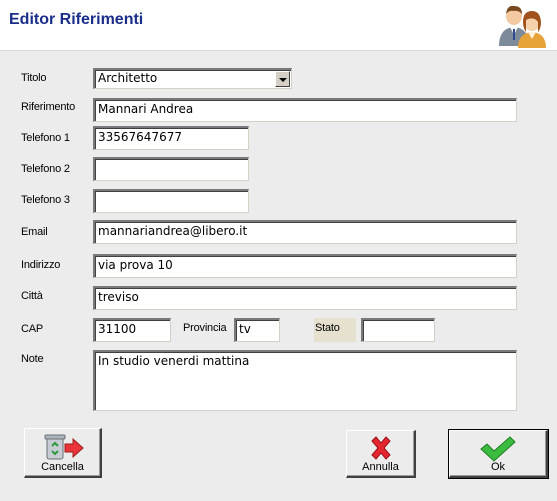 This screenshot has height=501, width=557. I want to click on email-label: Email, so click(34, 232).